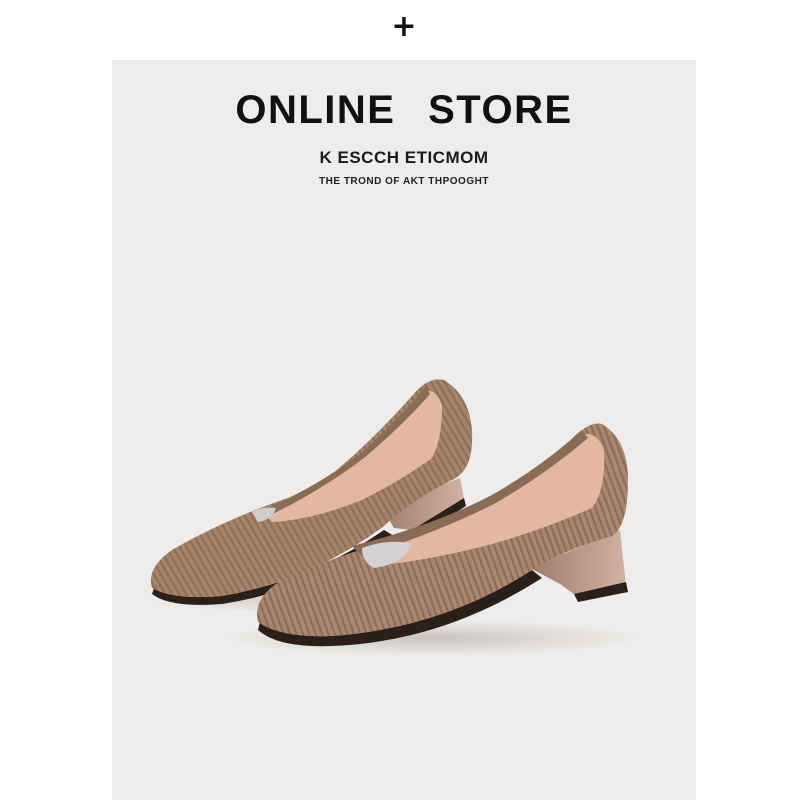  What do you see at coordinates (404, 157) in the screenshot?
I see `store-subtitle: K ESCCH ETICMOM` at bounding box center [404, 157].